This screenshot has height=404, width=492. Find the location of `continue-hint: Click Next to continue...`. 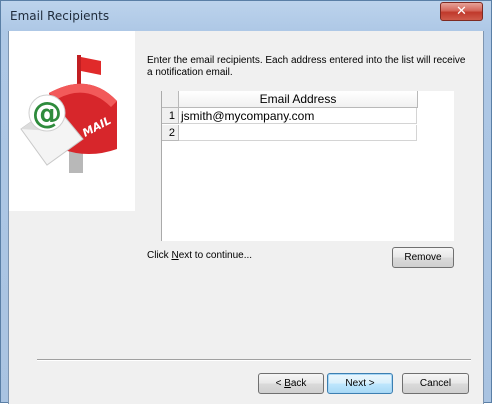

continue-hint: Click Next to continue... is located at coordinates (199, 255).